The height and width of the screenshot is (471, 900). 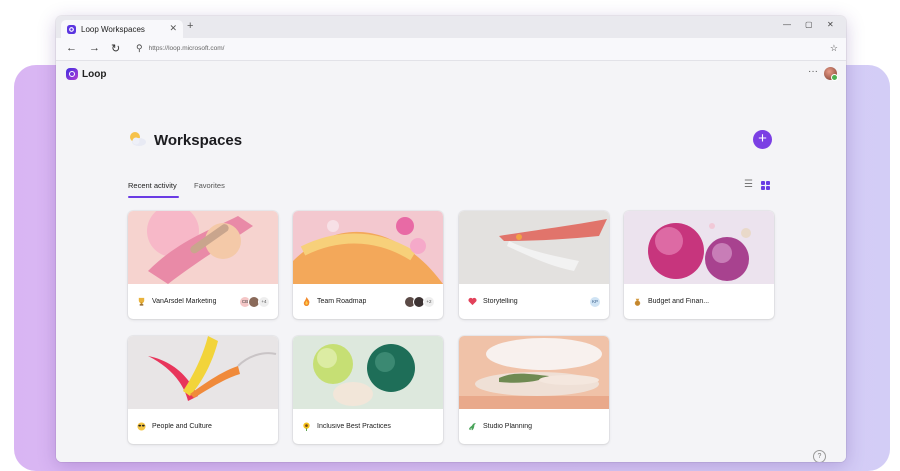 I want to click on card-footer: People and Culture, so click(x=203, y=426).